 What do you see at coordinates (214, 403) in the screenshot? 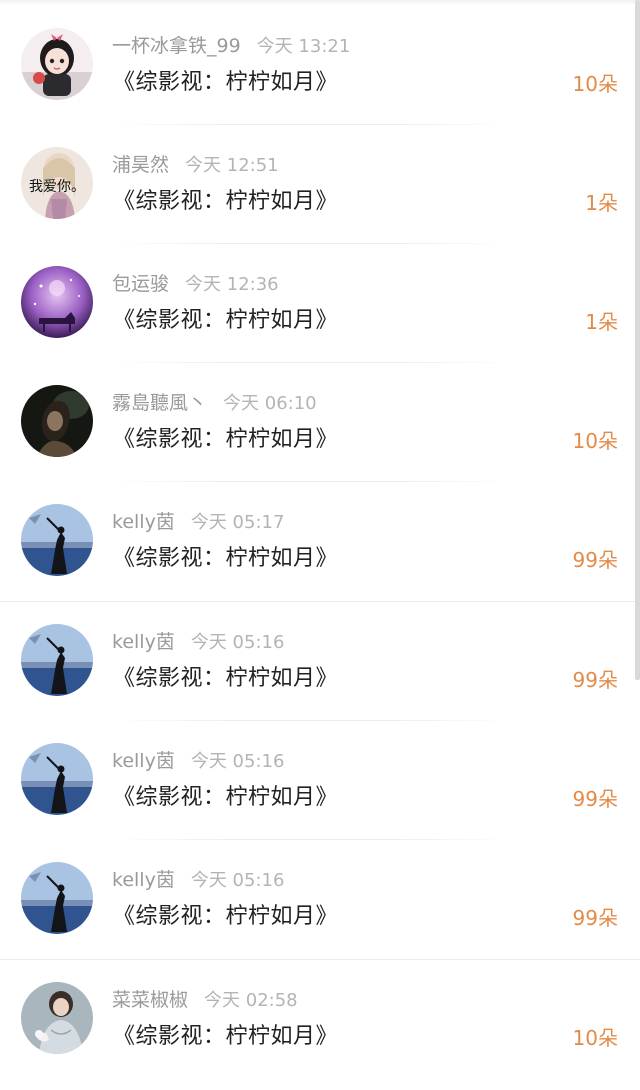
I see `item-meta: 霧島聽風丶 今天 06:10` at bounding box center [214, 403].